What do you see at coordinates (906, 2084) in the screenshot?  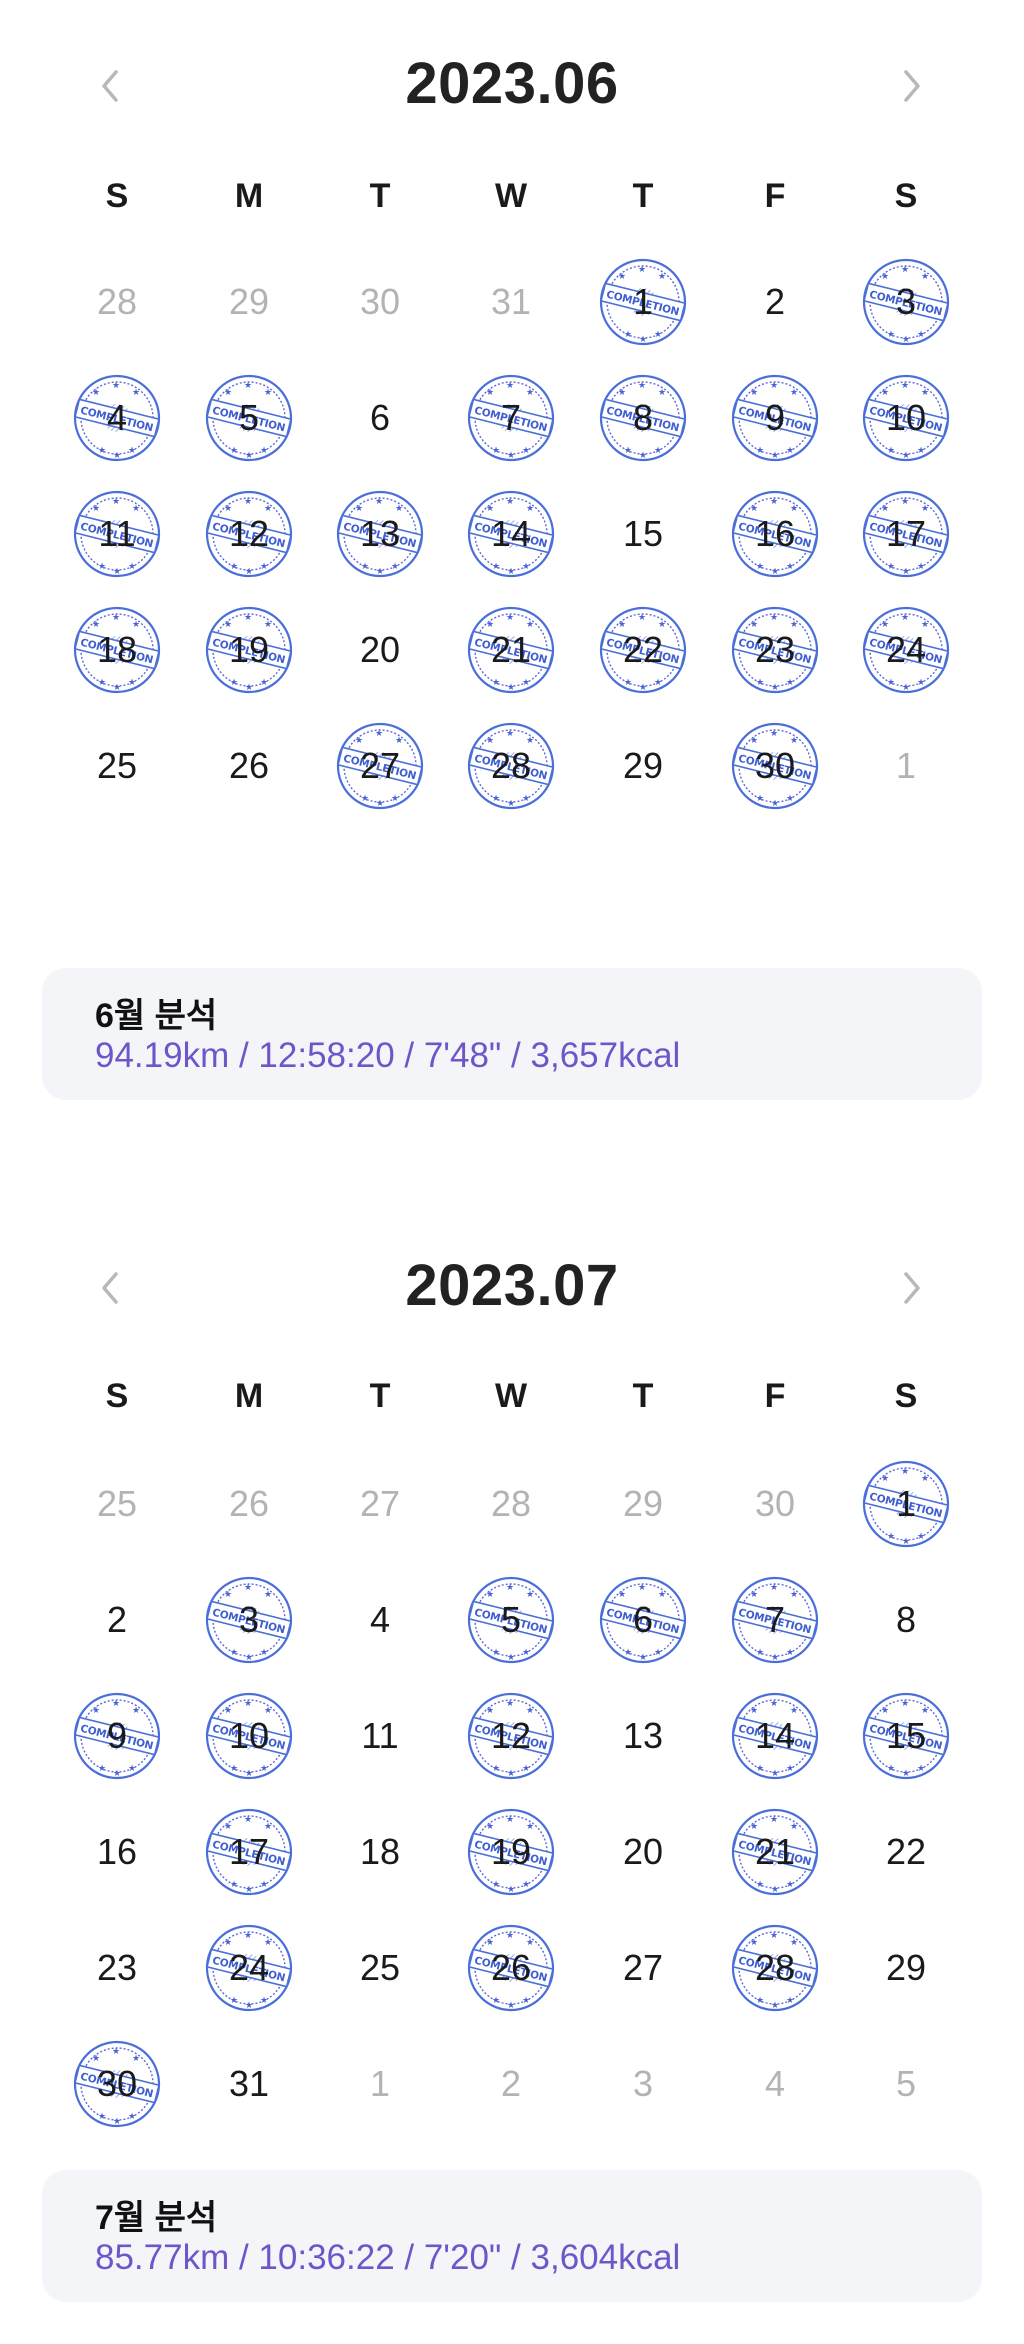 I see `day-cell: 5` at bounding box center [906, 2084].